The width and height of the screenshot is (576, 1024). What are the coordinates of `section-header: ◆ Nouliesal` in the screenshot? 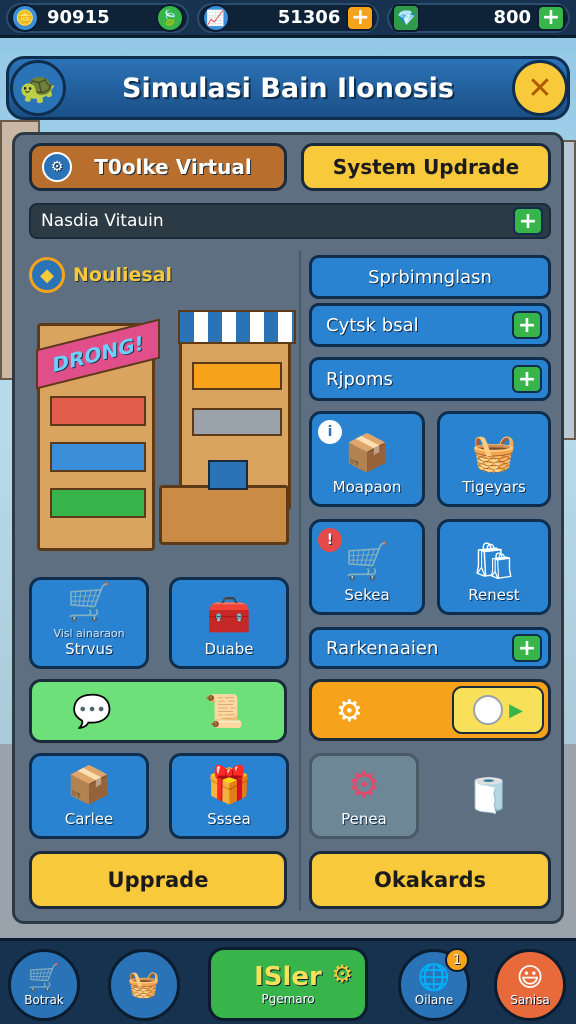 It's located at (100, 275).